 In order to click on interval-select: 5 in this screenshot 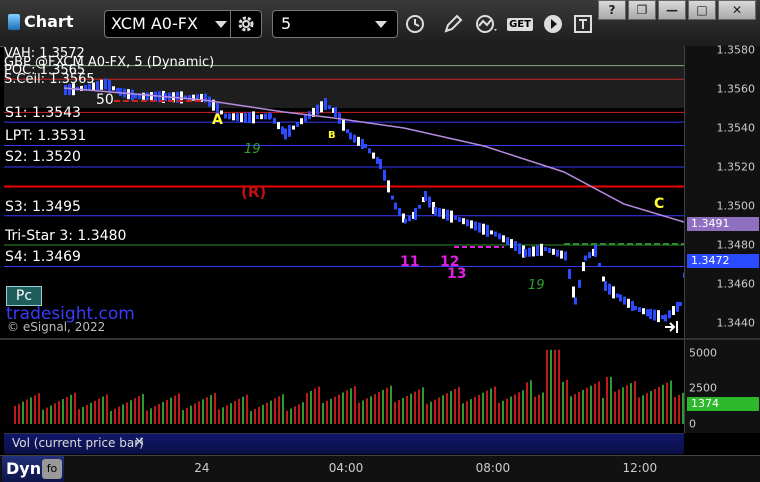, I will do `click(335, 24)`.